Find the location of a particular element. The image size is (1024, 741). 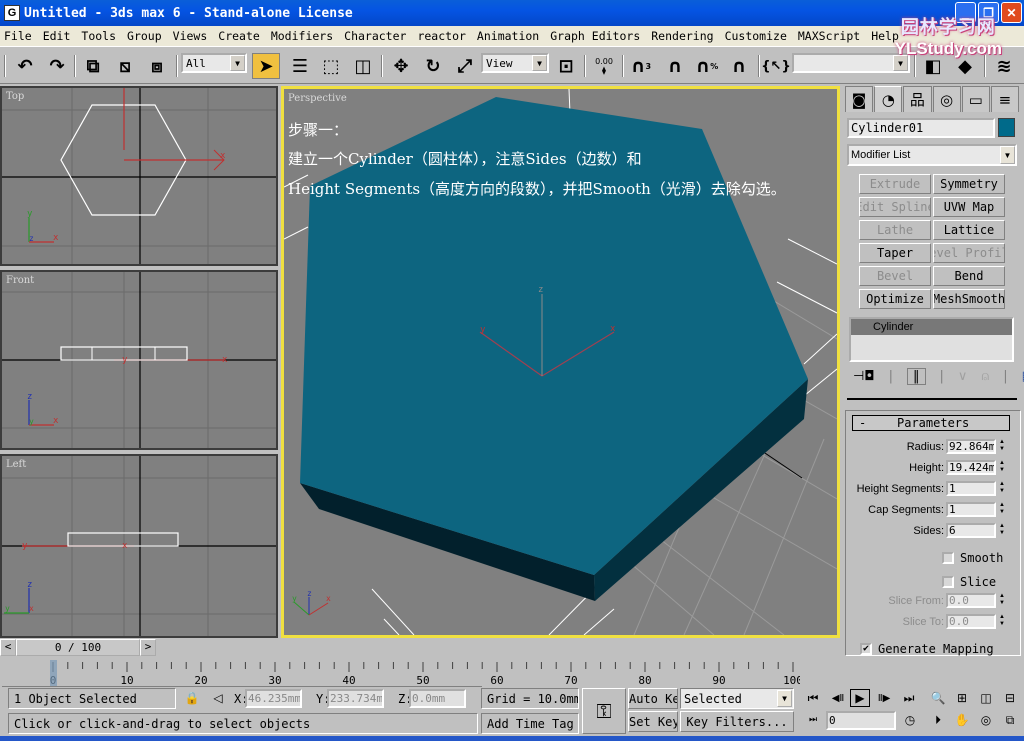

viewport-label-top: Top is located at coordinates (15, 96).